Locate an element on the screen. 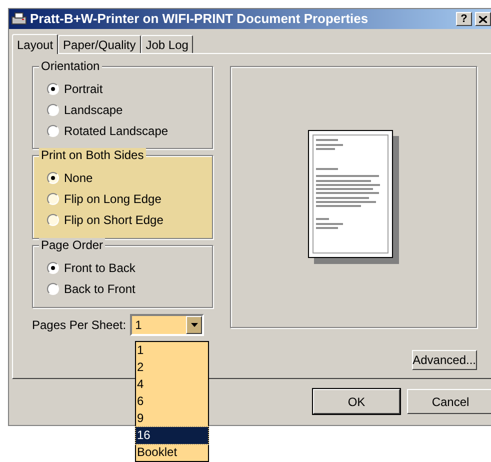 This screenshot has height=462, width=491. close-button is located at coordinates (483, 19).